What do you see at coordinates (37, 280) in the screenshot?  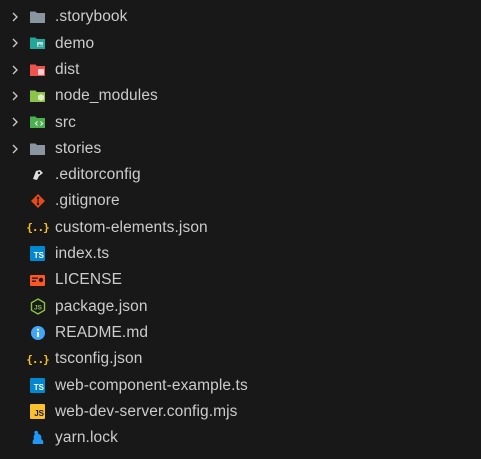 I see `certificate-icon` at bounding box center [37, 280].